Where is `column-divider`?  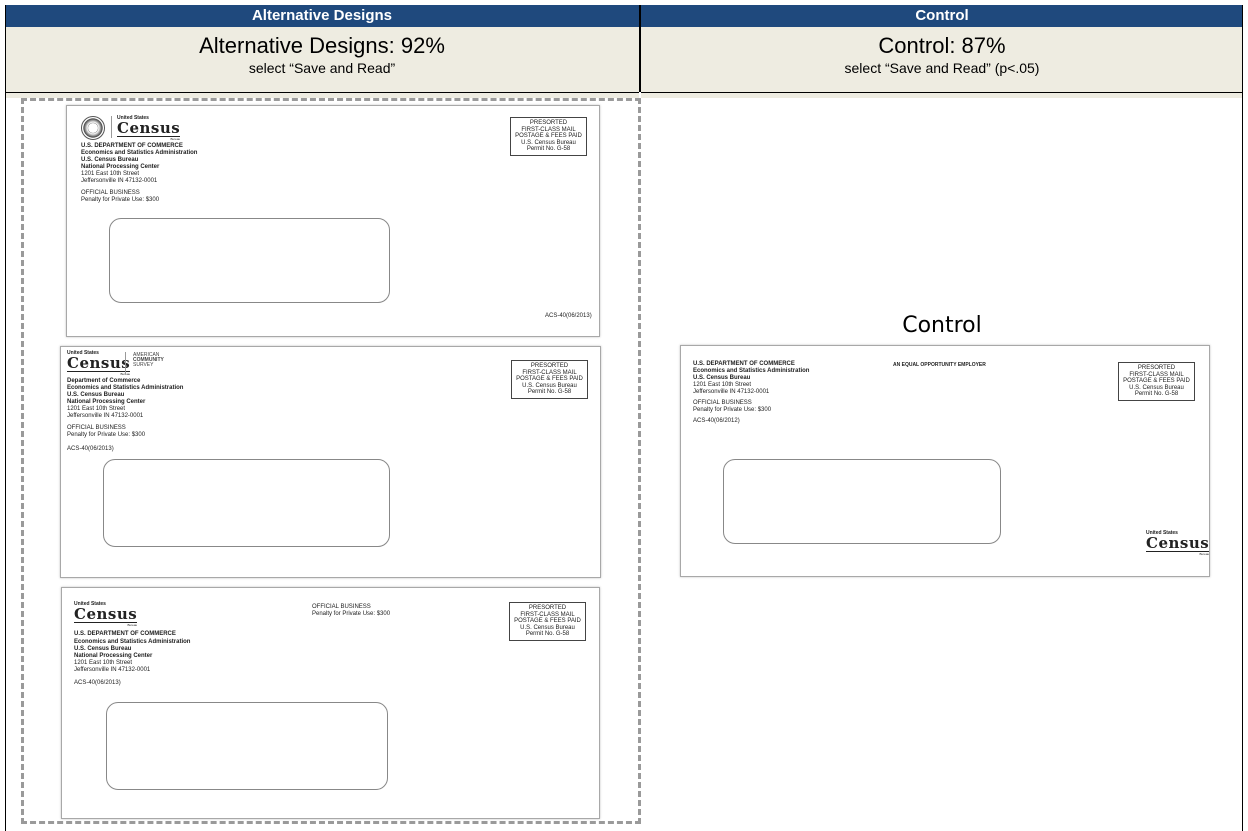 column-divider is located at coordinates (640, 48).